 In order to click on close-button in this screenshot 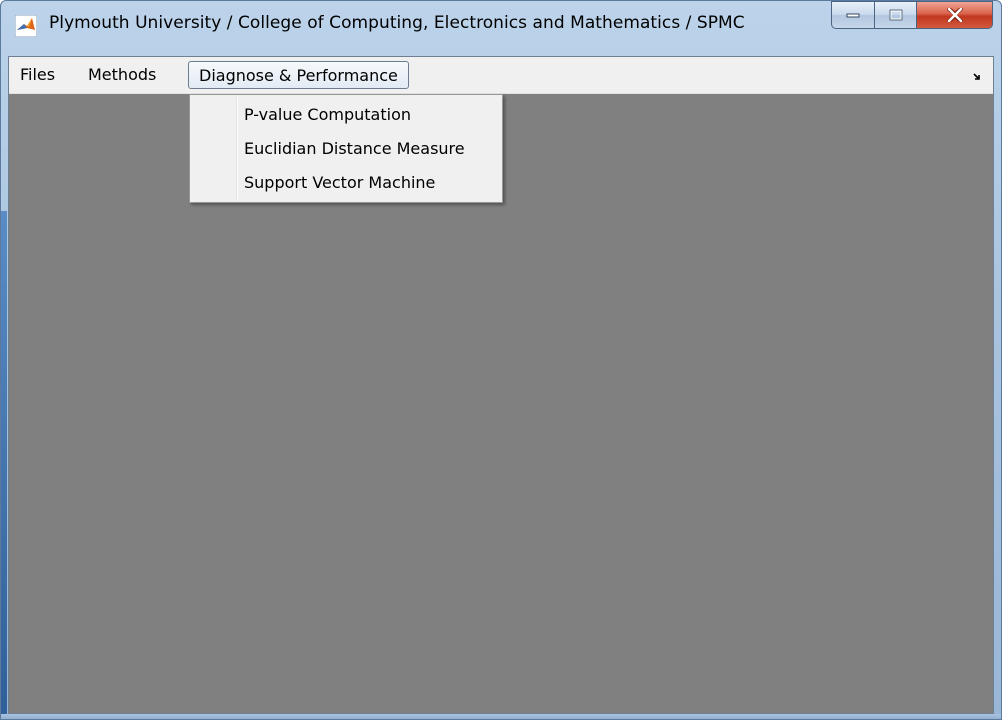, I will do `click(955, 15)`.